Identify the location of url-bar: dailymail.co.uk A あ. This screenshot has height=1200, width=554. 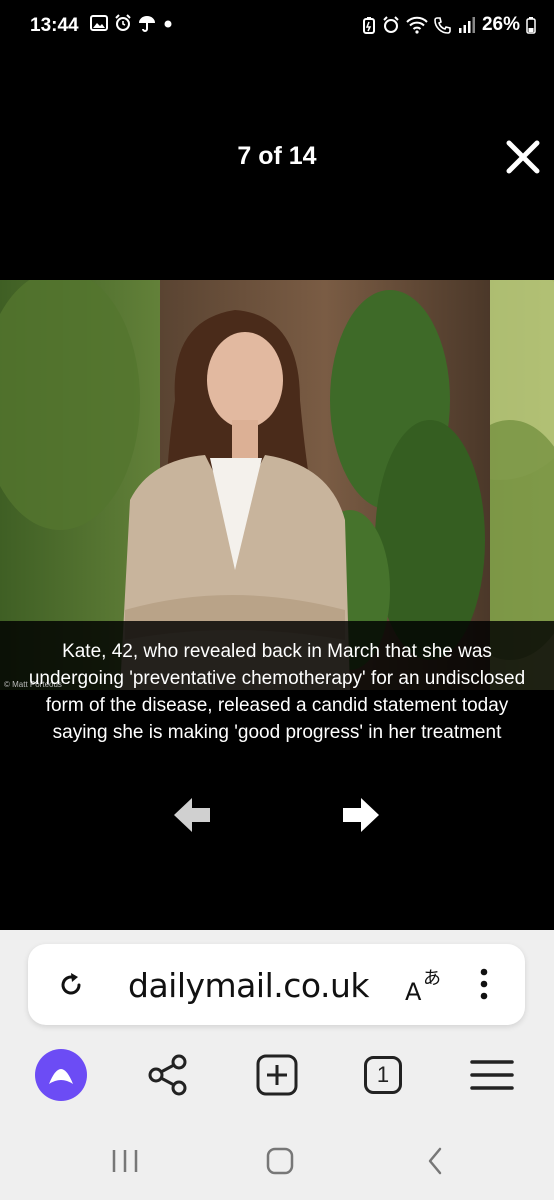
(276, 984).